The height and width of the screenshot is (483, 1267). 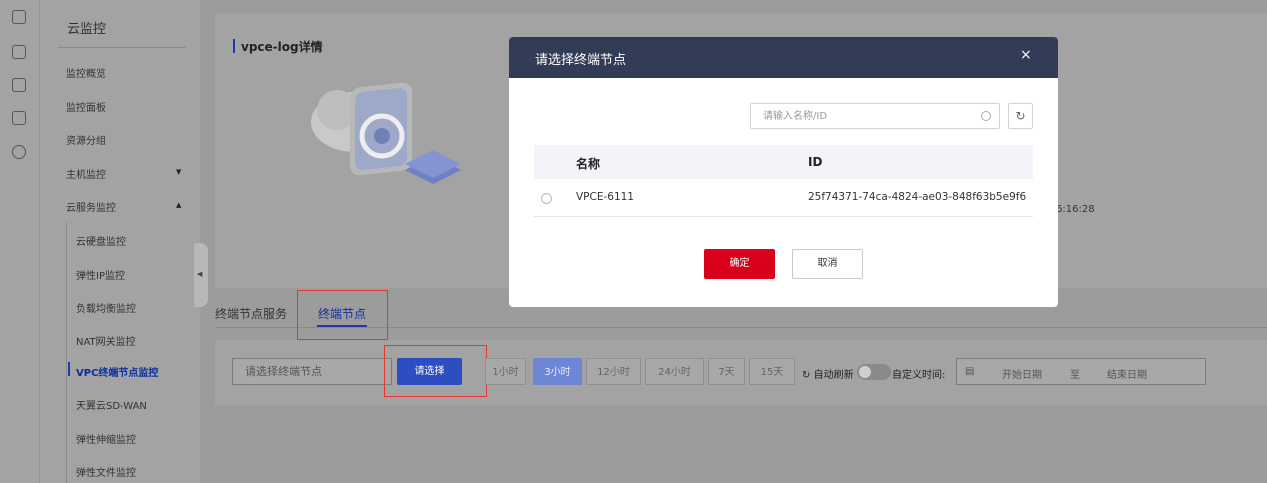 I want to click on dialog-header: 请选择终端节点 ×, so click(x=783, y=57).